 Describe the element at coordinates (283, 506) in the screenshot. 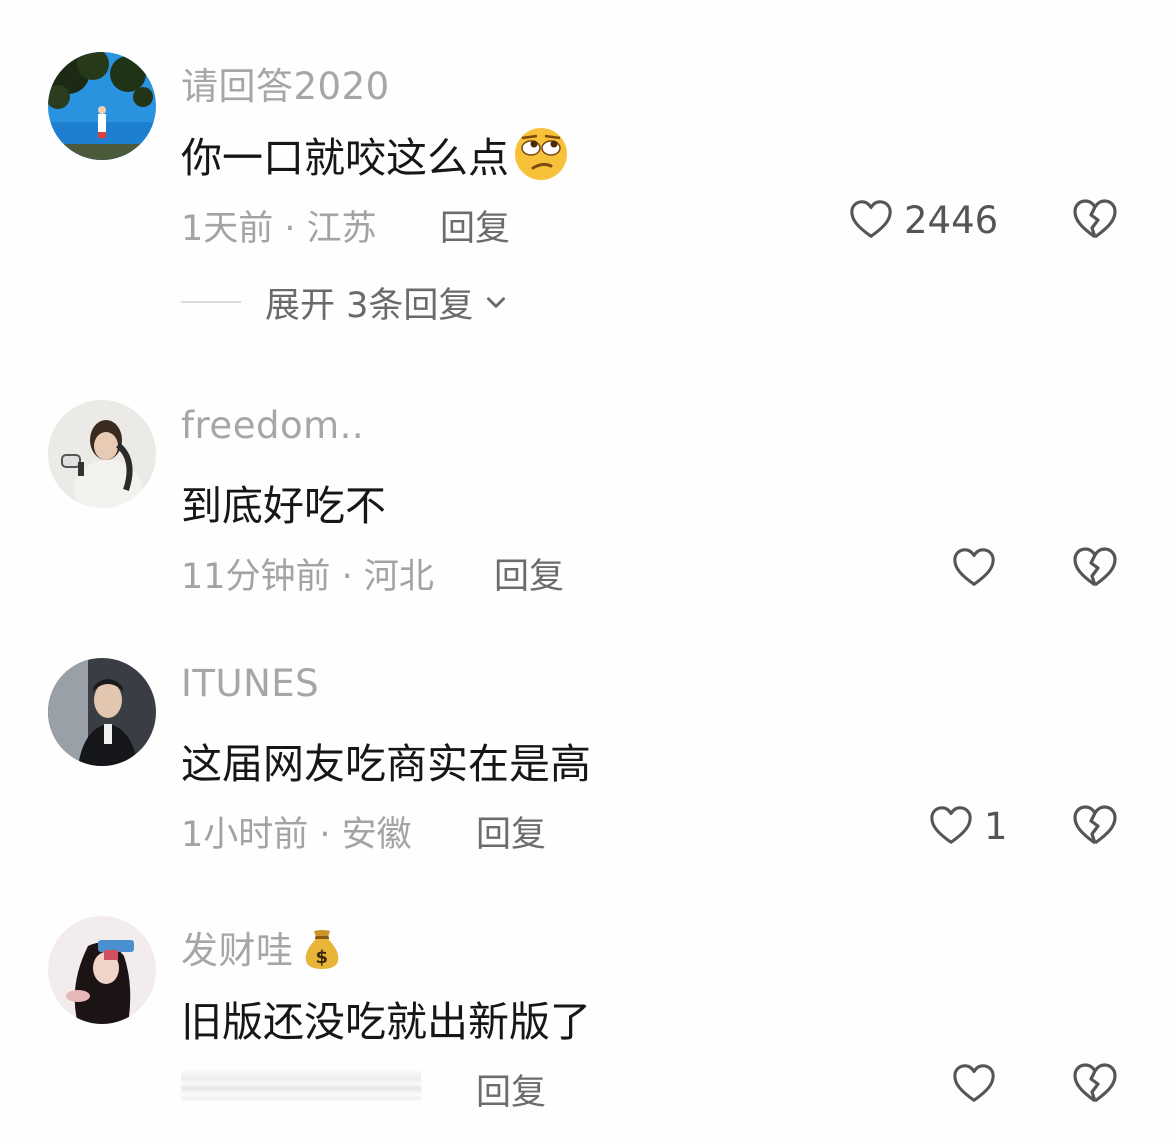

I see `comment-text: 到底好吃不` at that location.